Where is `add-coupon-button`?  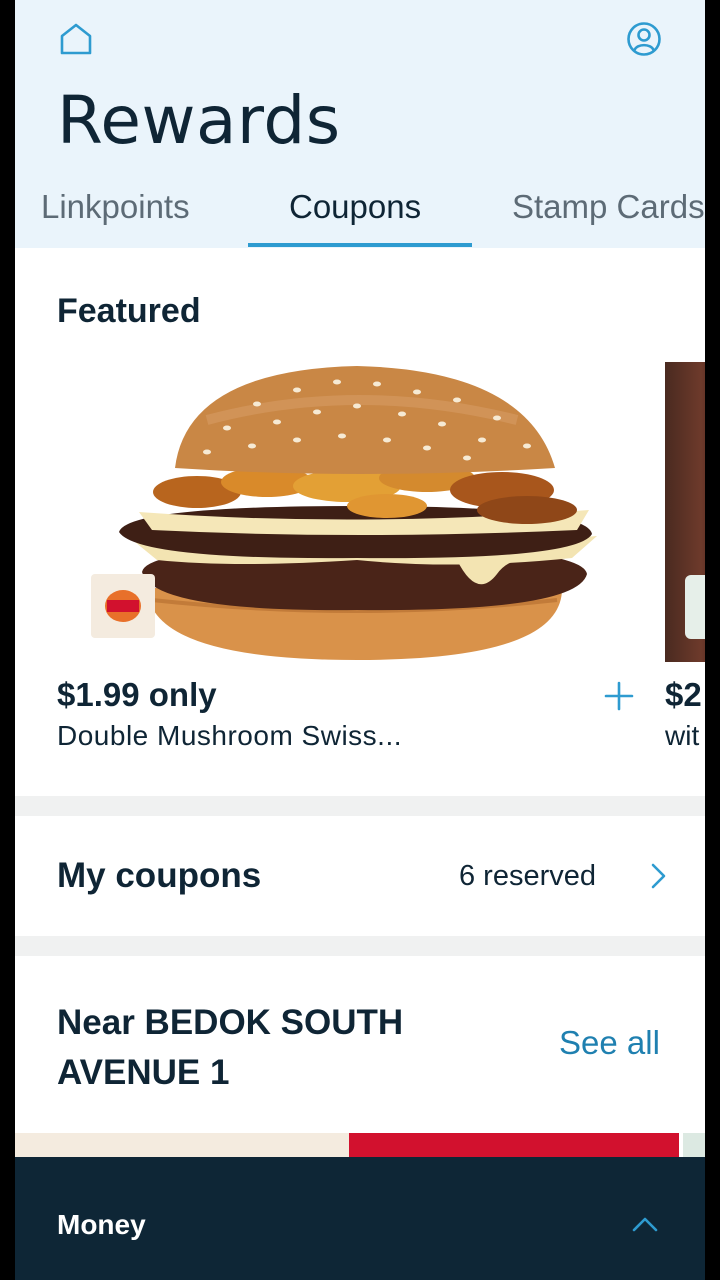
add-coupon-button is located at coordinates (619, 696).